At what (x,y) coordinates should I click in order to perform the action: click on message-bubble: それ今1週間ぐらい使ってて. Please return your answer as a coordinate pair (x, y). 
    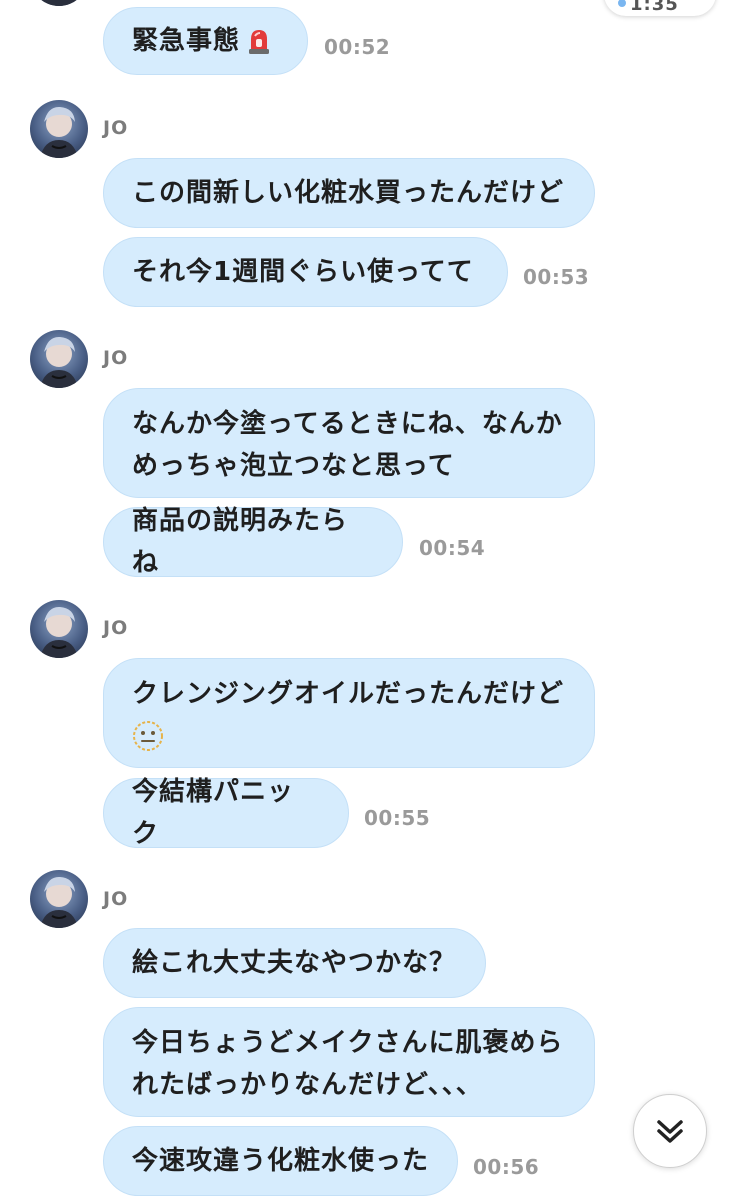
    Looking at the image, I should click on (305, 272).